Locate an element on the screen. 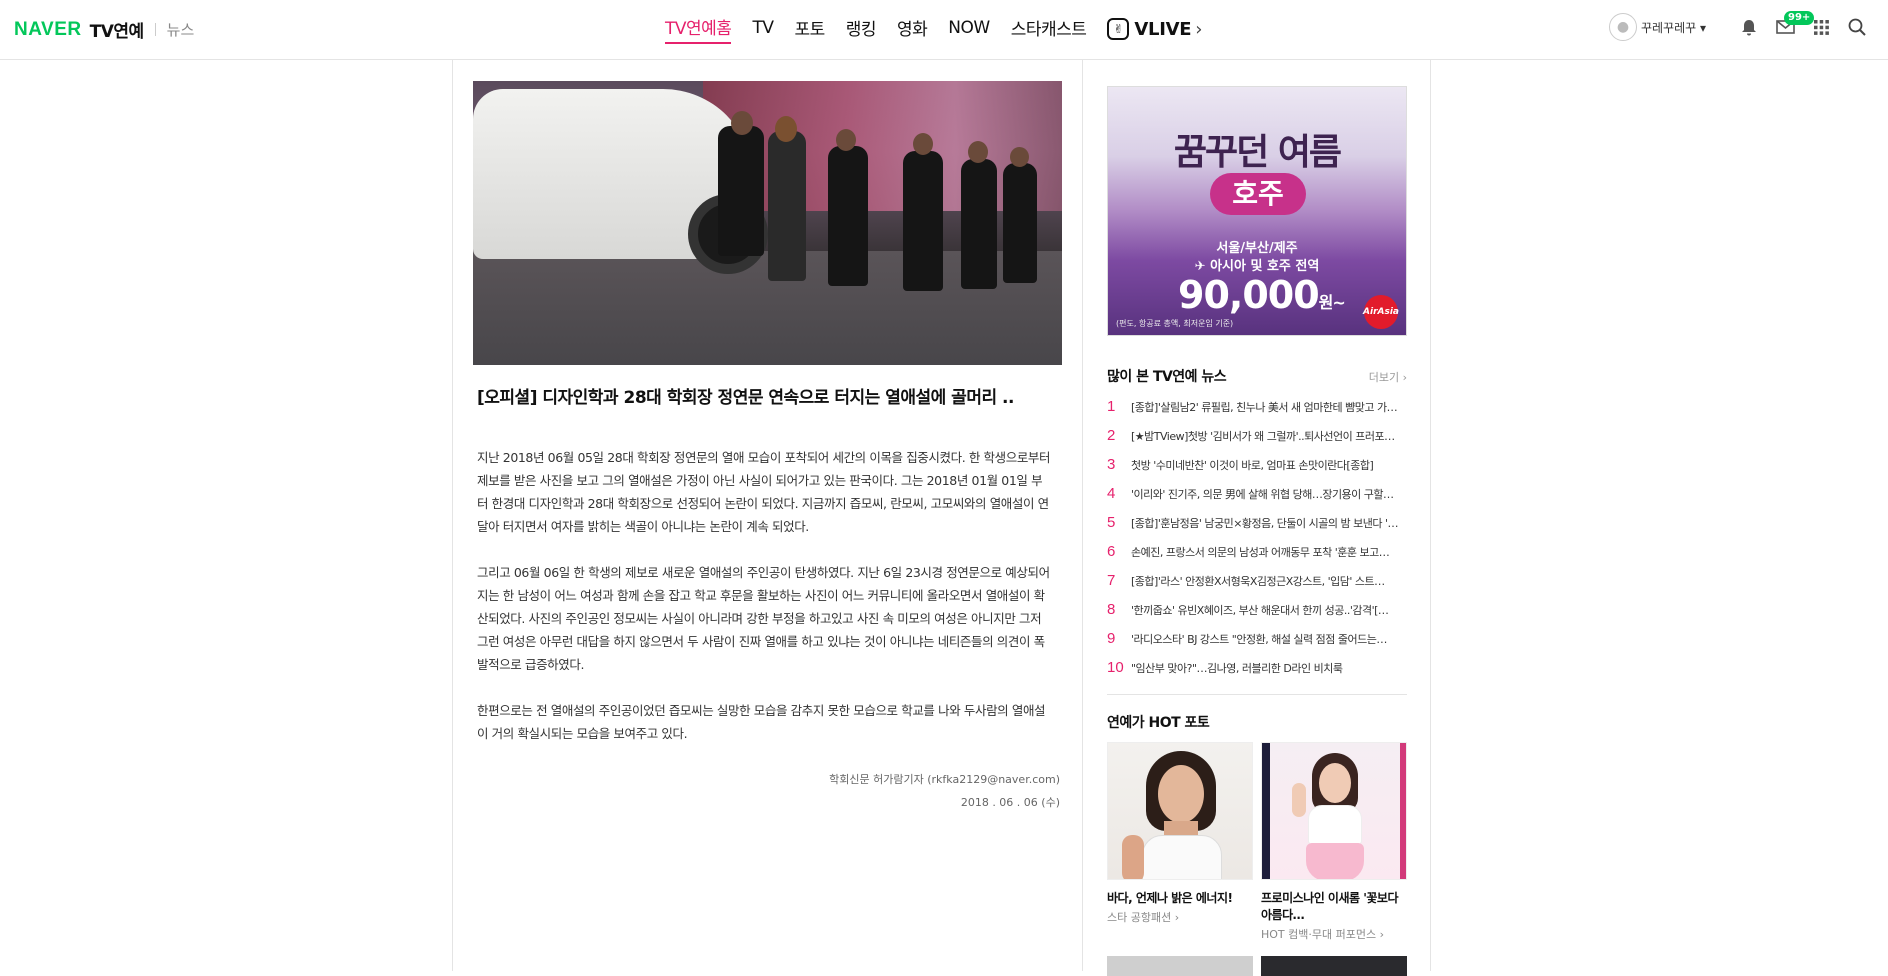 This screenshot has width=1888, height=976. rank-number: 8 is located at coordinates (1111, 609).